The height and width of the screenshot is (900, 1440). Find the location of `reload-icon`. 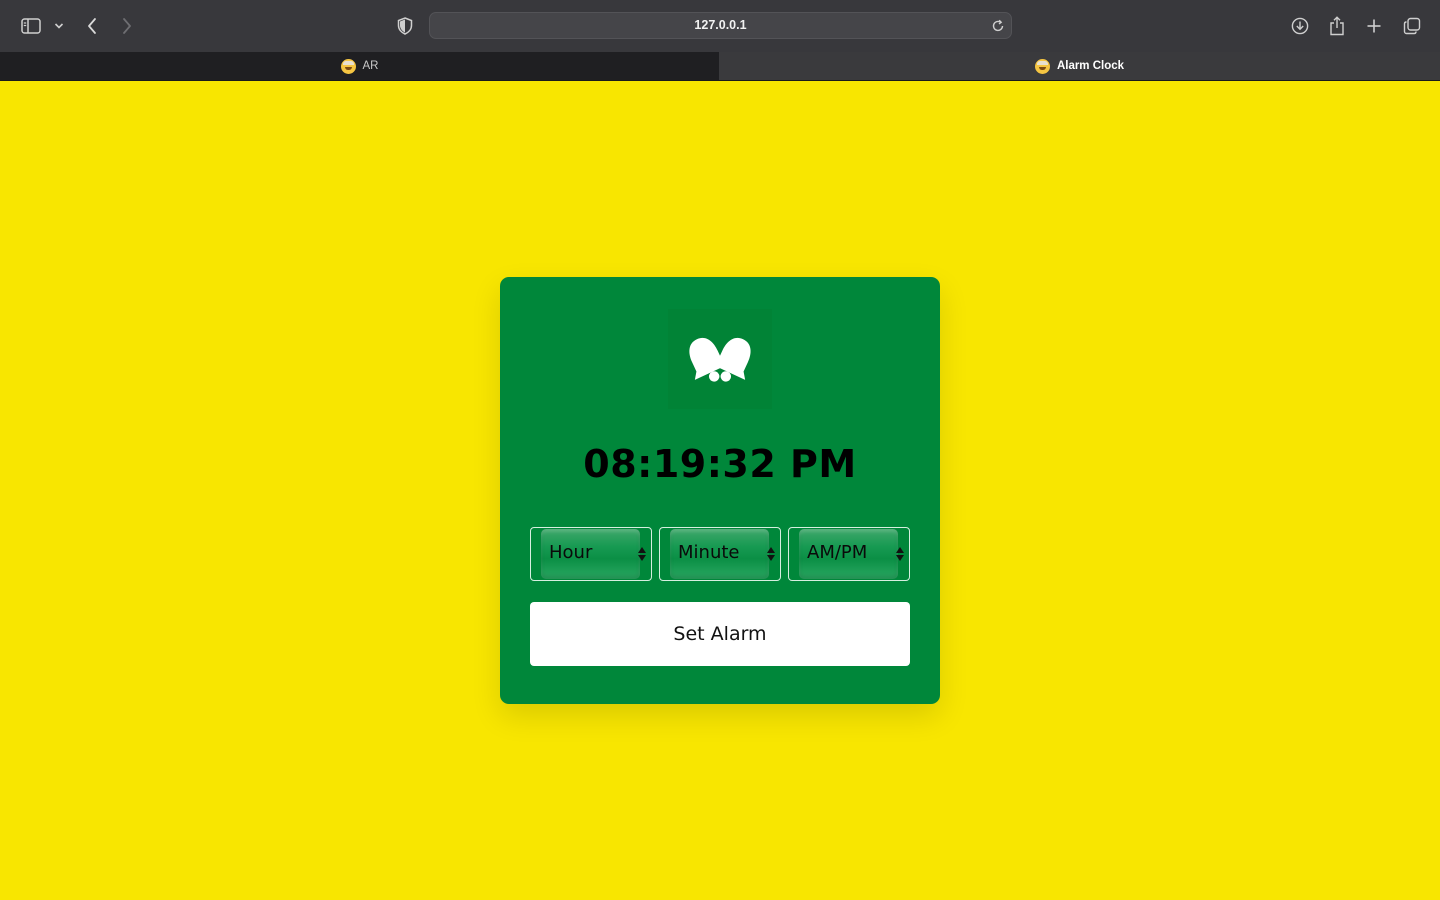

reload-icon is located at coordinates (998, 27).